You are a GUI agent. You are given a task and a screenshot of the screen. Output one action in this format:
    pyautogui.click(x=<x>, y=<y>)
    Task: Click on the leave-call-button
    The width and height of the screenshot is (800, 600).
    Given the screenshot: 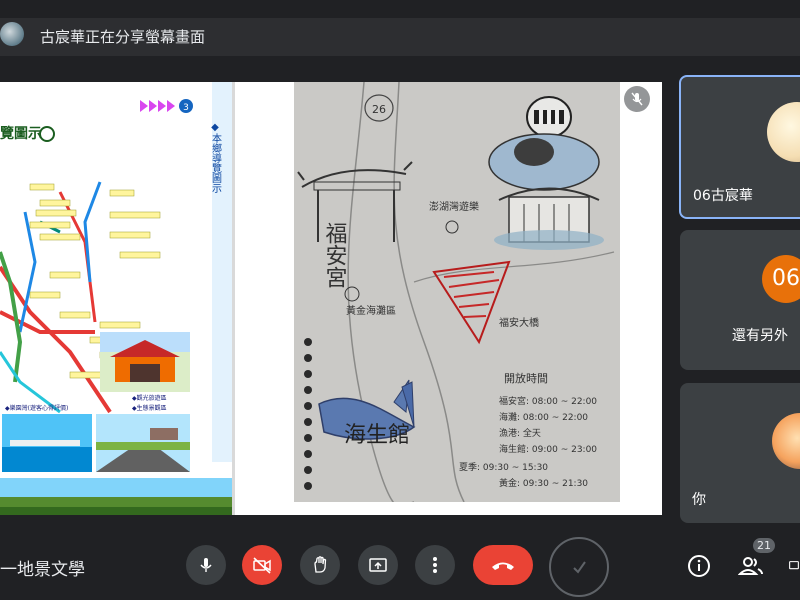 What is the action you would take?
    pyautogui.click(x=503, y=565)
    